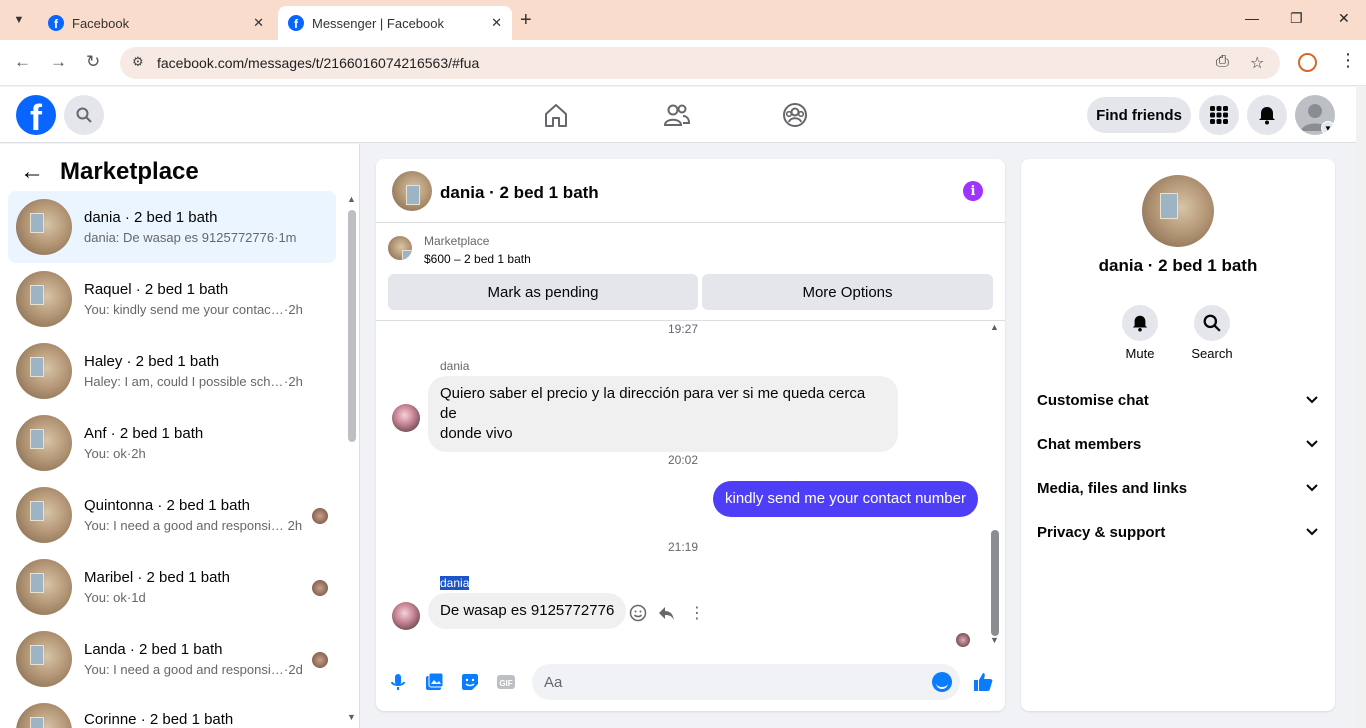  Describe the element at coordinates (84, 115) in the screenshot. I see `search-button` at that location.